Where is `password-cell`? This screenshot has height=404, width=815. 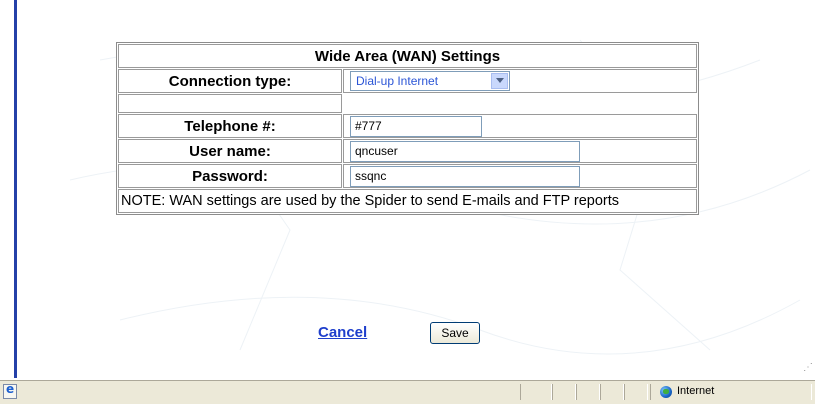
password-cell is located at coordinates (520, 176).